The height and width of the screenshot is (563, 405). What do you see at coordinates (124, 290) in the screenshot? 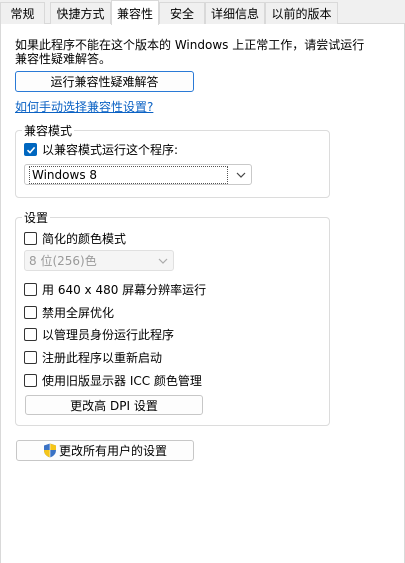
I see `res-640-label: 用 640 x 480 屏幕分辨率运行` at bounding box center [124, 290].